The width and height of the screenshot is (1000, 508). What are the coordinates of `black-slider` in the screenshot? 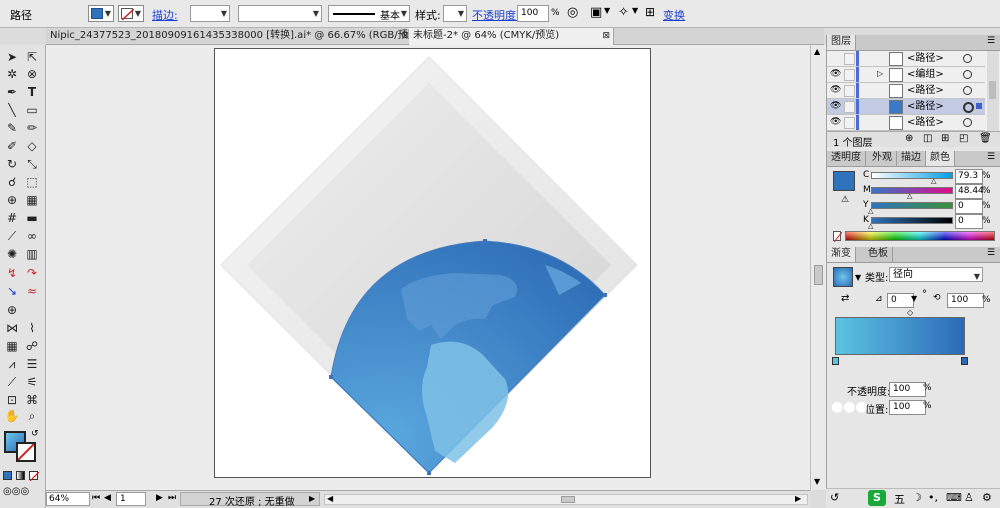 It's located at (912, 220).